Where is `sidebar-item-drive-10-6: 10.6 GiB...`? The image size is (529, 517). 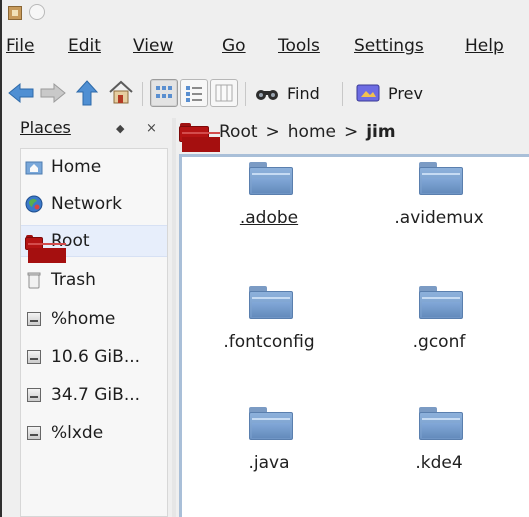
sidebar-item-drive-10-6: 10.6 GiB... is located at coordinates (94, 357).